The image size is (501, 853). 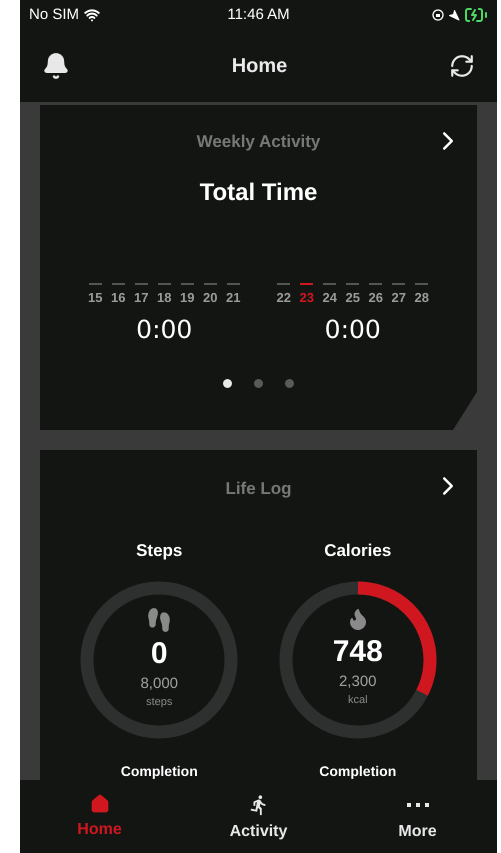 What do you see at coordinates (233, 297) in the screenshot?
I see `day-label: 21` at bounding box center [233, 297].